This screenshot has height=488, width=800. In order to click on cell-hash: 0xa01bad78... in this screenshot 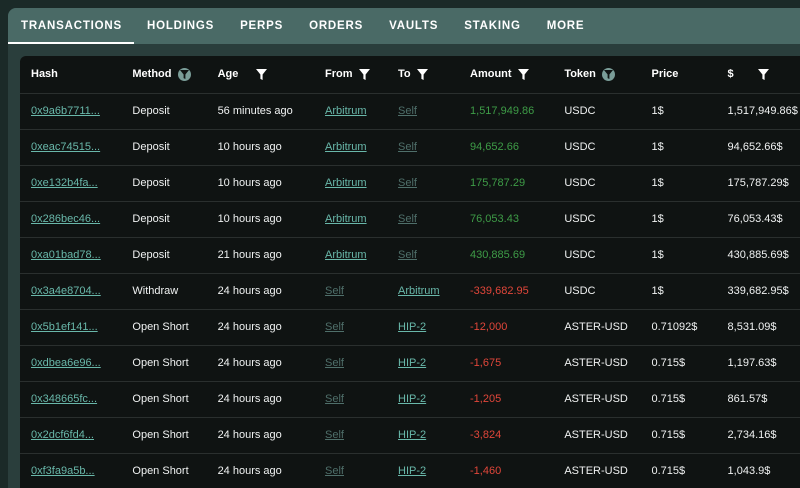, I will do `click(71, 255)`.